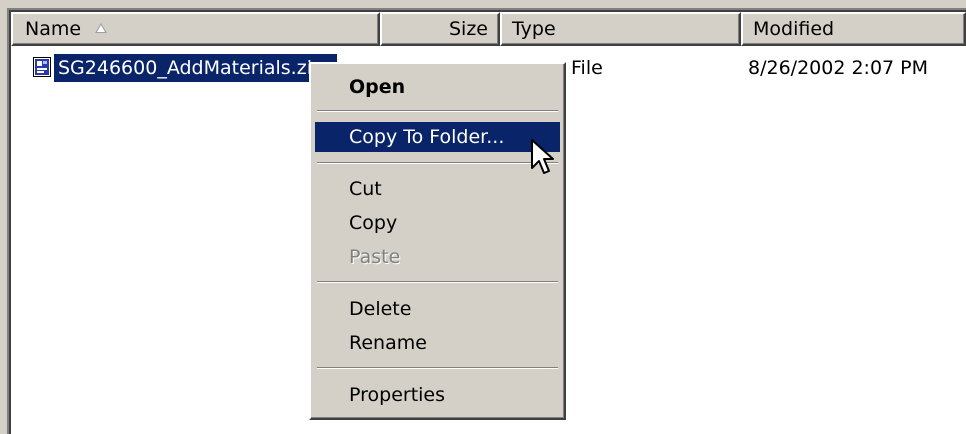 This screenshot has width=966, height=434. I want to click on menu-item-rename: Rename, so click(437, 343).